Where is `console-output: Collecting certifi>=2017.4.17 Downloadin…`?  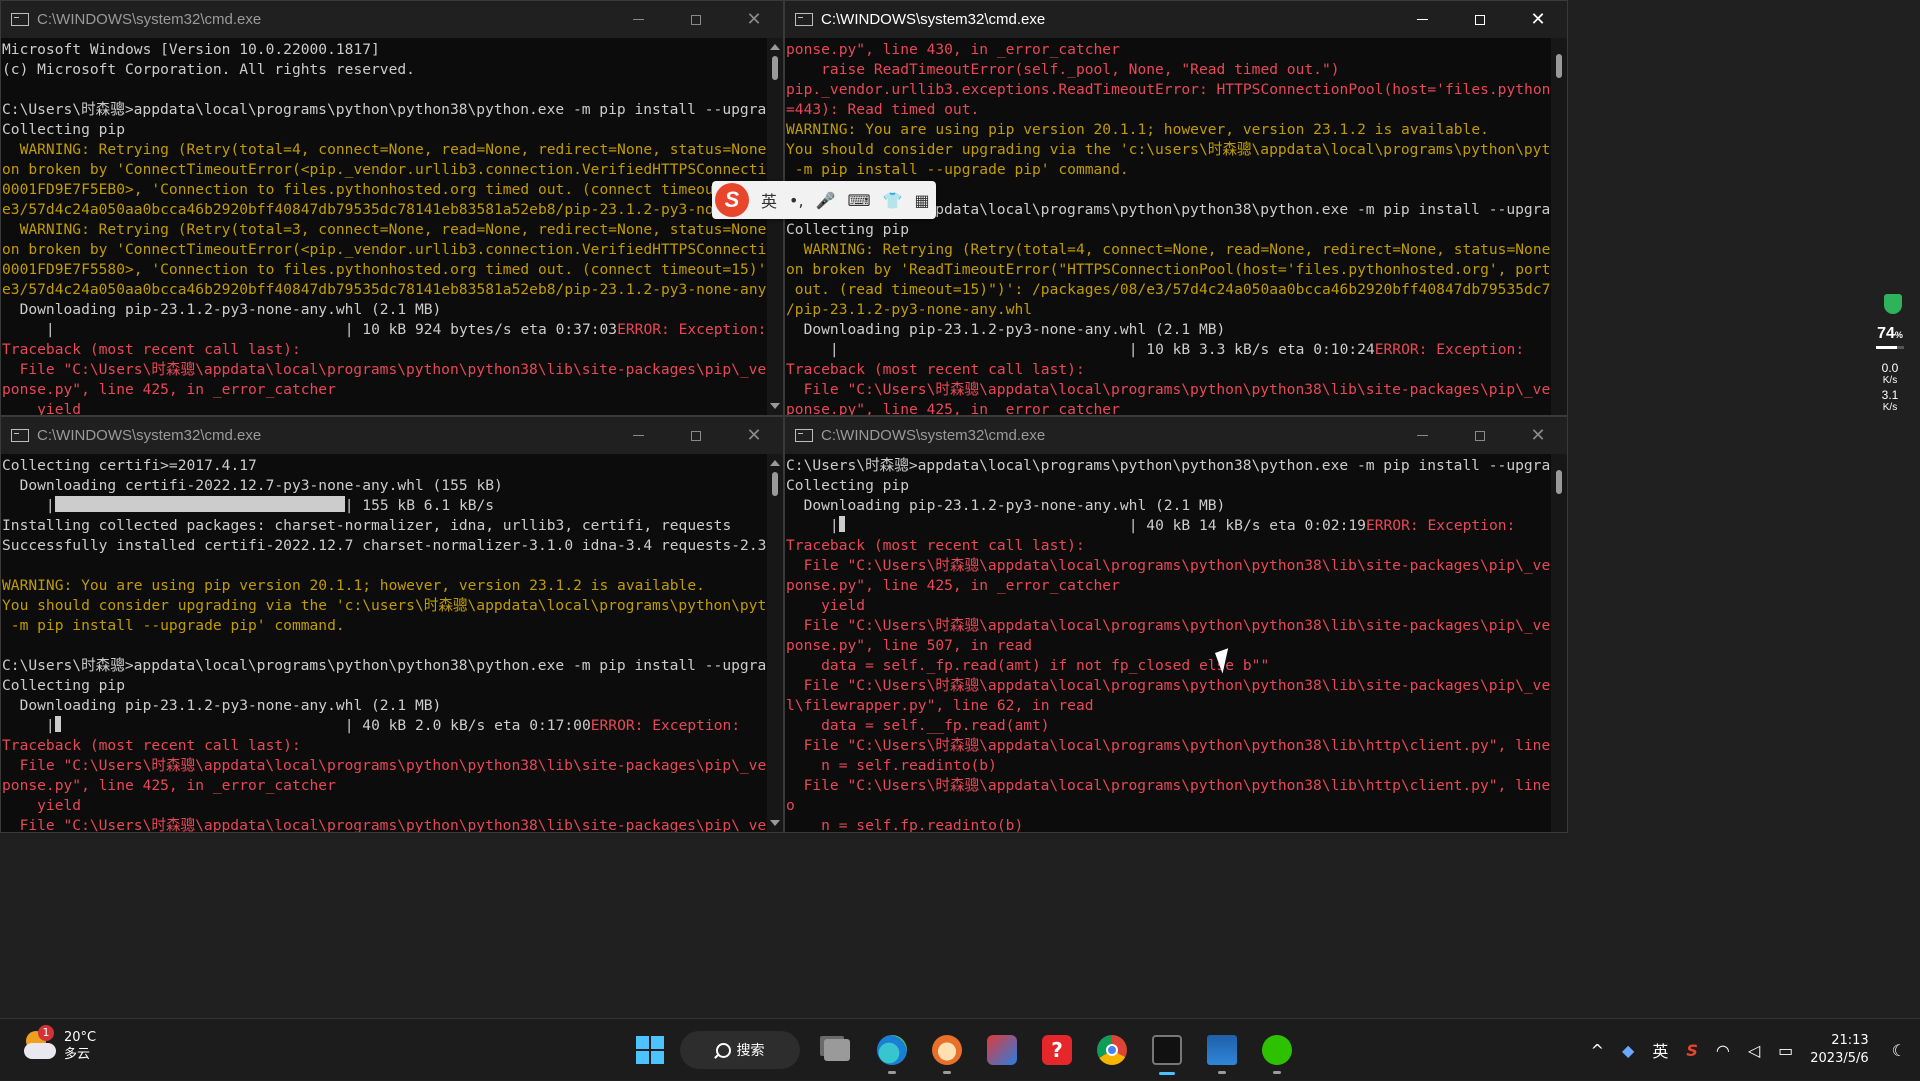
console-output: Collecting certifi>=2017.4.17 Downloadin… is located at coordinates (384, 643).